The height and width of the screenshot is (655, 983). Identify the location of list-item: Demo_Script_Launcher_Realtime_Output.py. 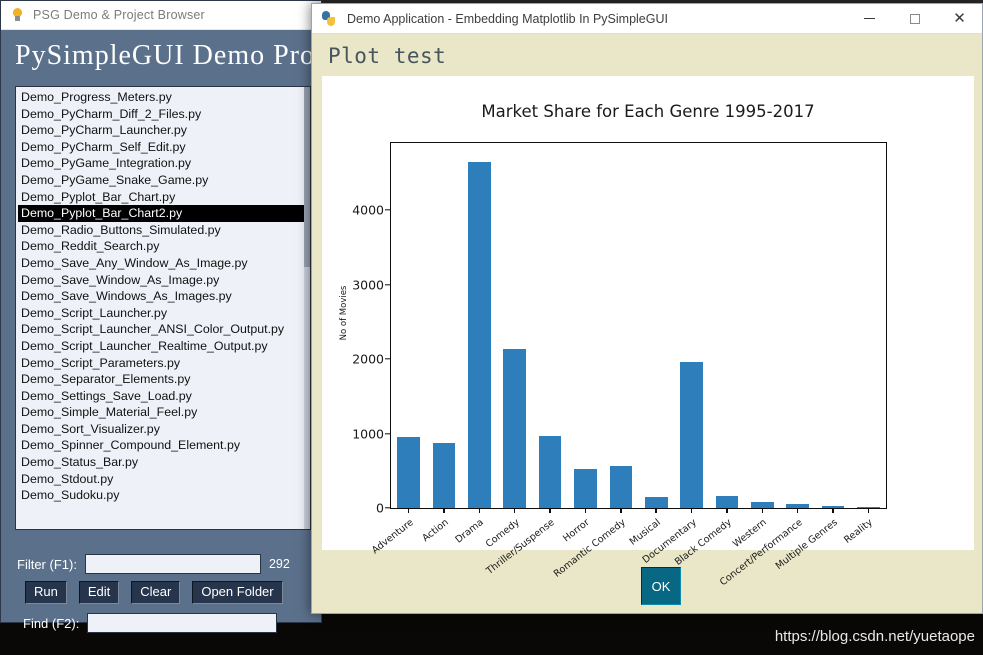
(164, 346).